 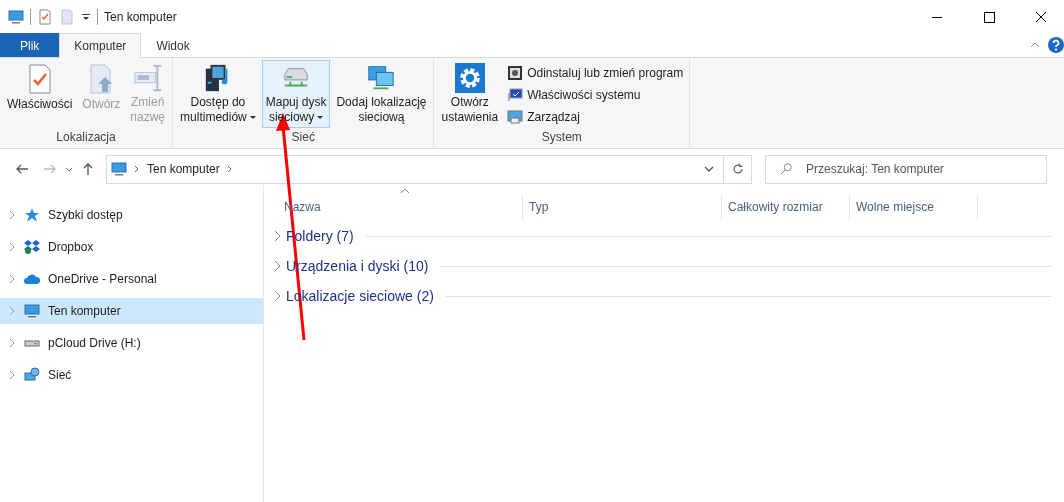 I want to click on ribbon-button: Właściwości systemu, so click(x=595, y=95).